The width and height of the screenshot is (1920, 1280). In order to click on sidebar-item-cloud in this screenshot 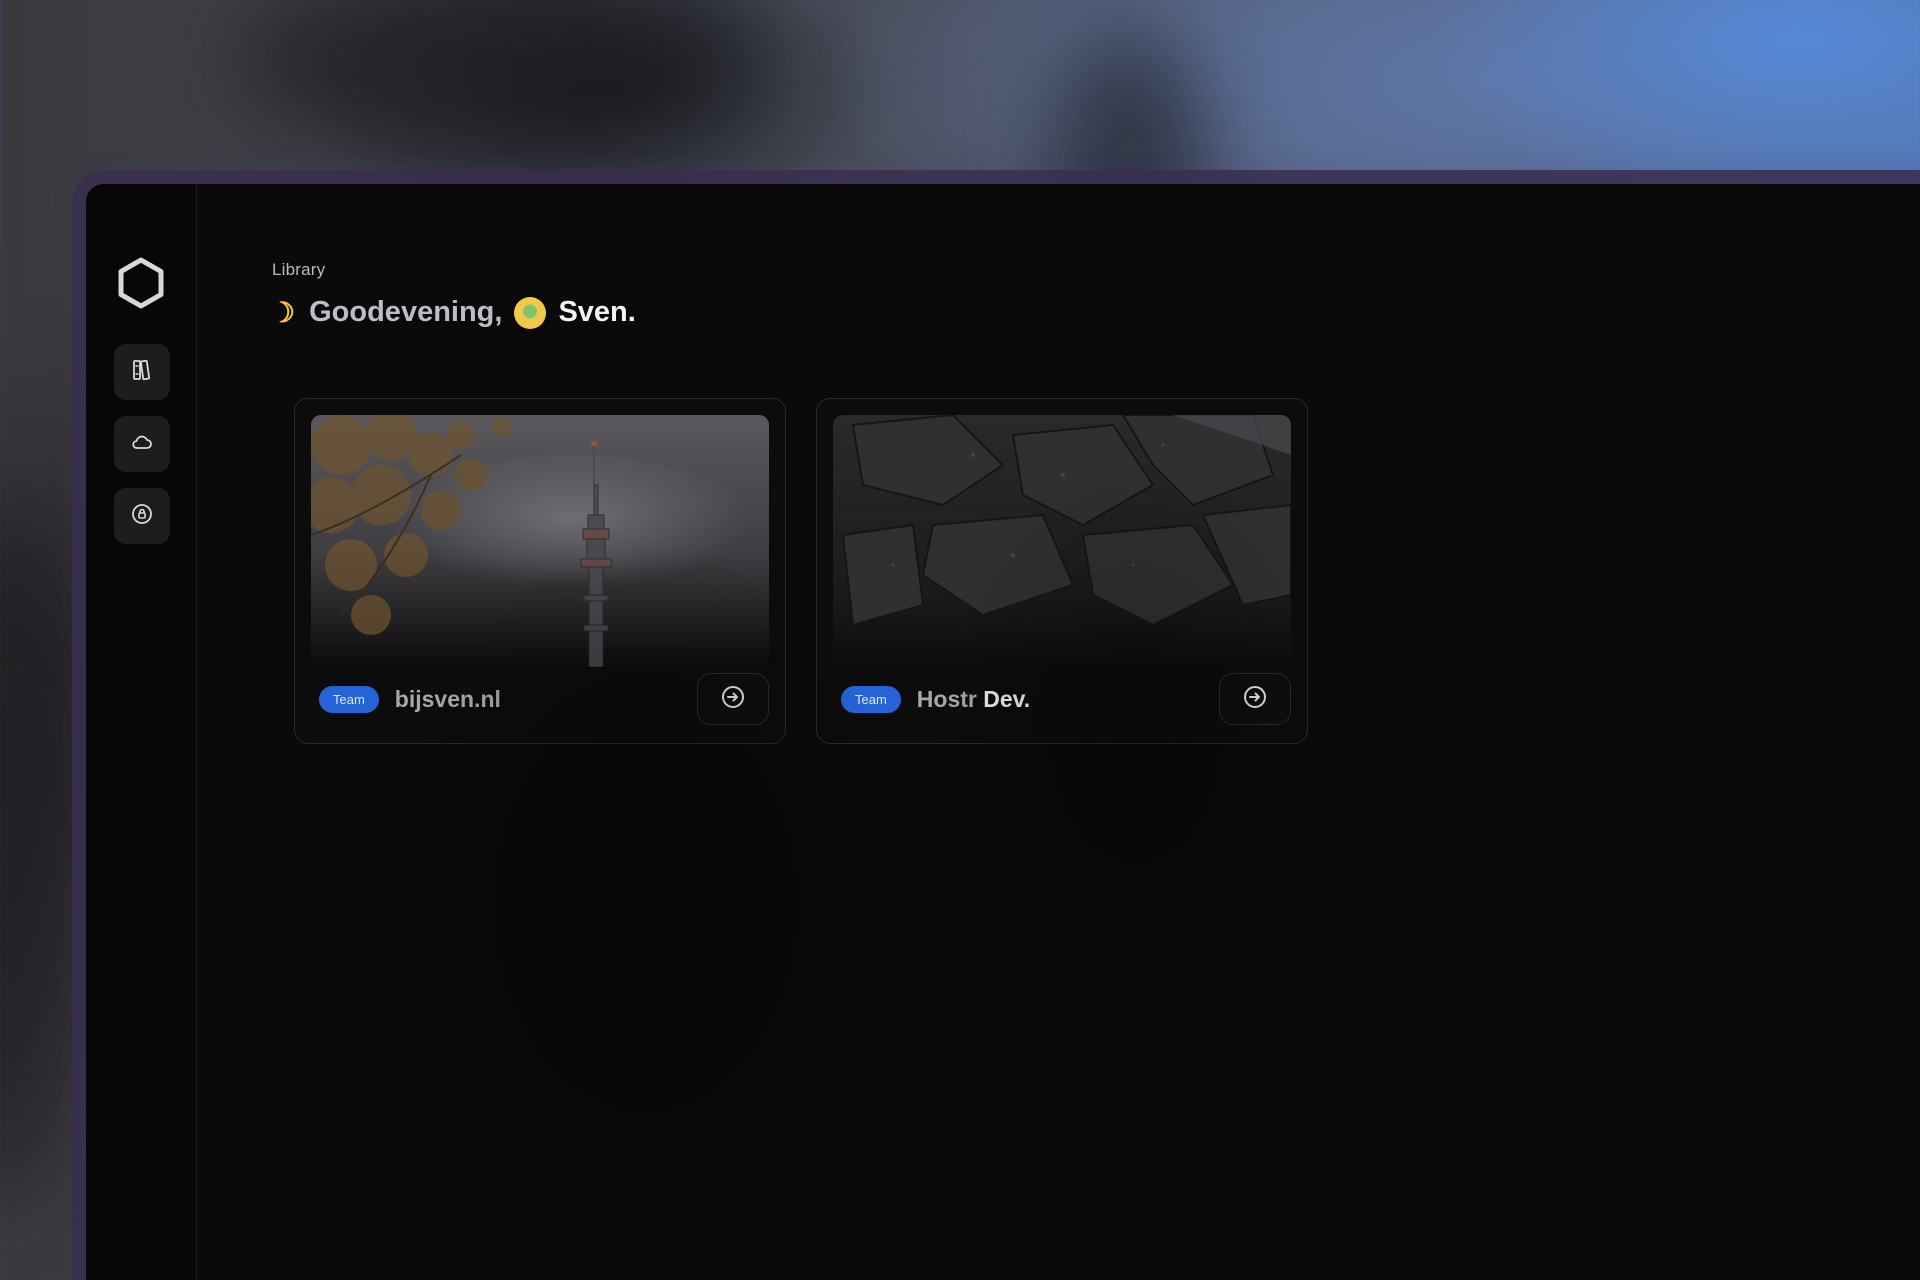, I will do `click(142, 444)`.